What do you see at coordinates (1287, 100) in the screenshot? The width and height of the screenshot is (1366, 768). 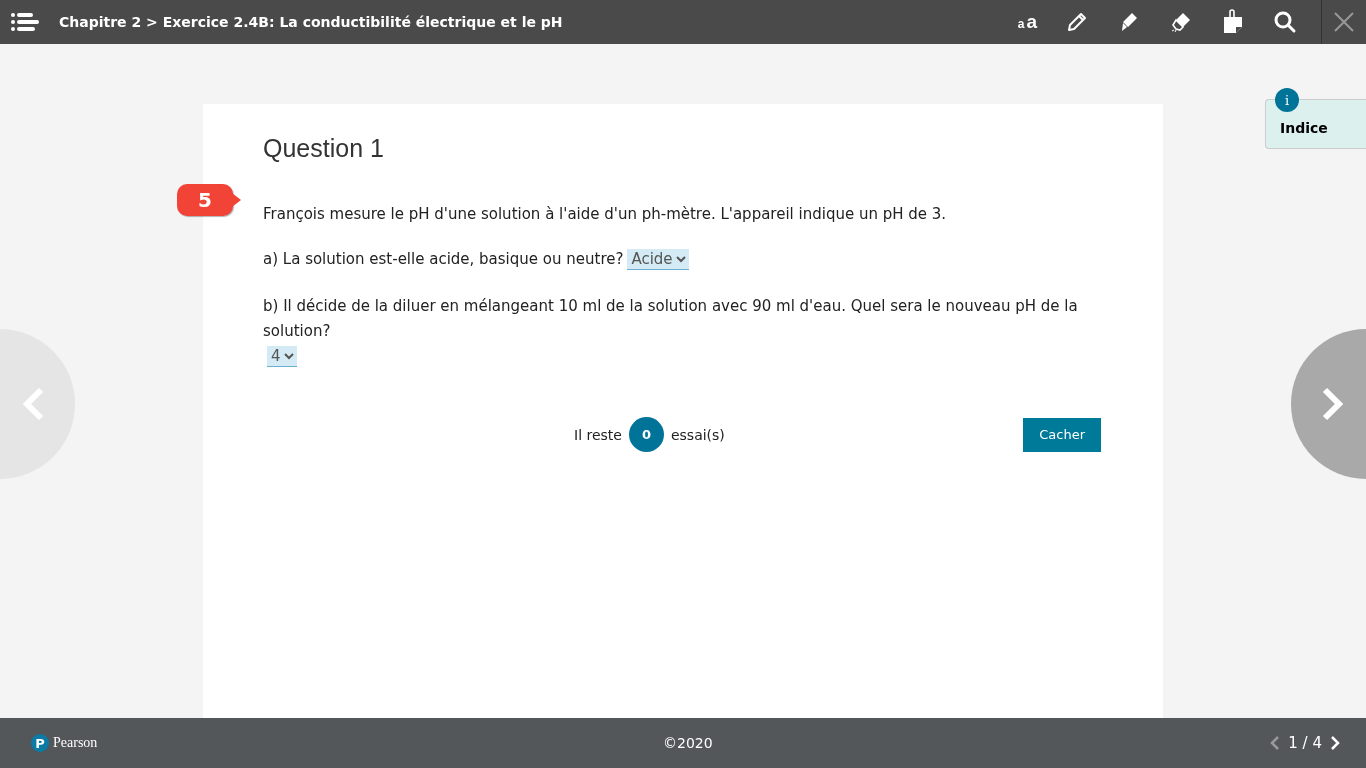 I see `info-icon: i` at bounding box center [1287, 100].